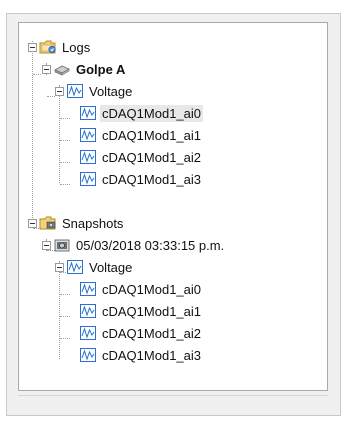 The height and width of the screenshot is (423, 346). What do you see at coordinates (173, 402) in the screenshot?
I see `panel-footer` at bounding box center [173, 402].